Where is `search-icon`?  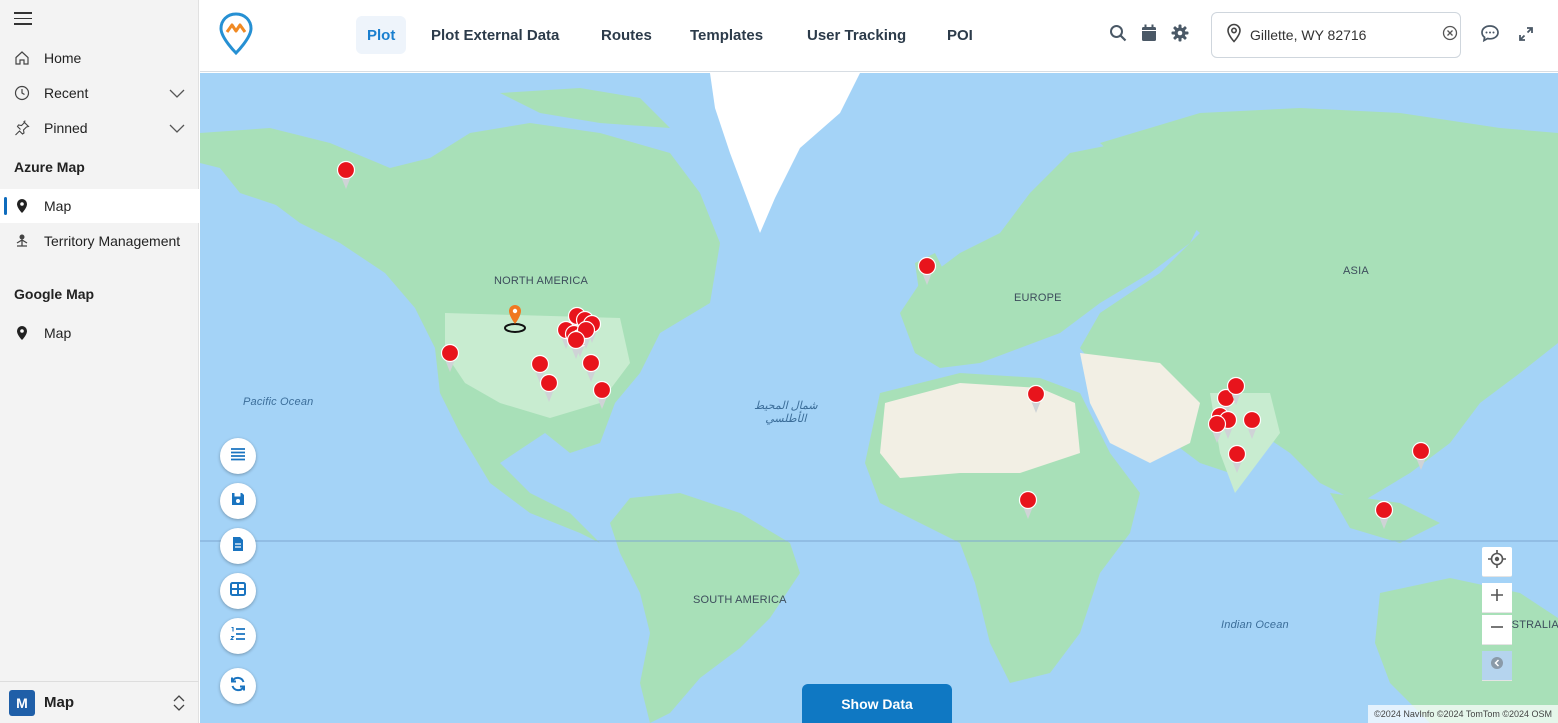
search-icon is located at coordinates (1118, 35).